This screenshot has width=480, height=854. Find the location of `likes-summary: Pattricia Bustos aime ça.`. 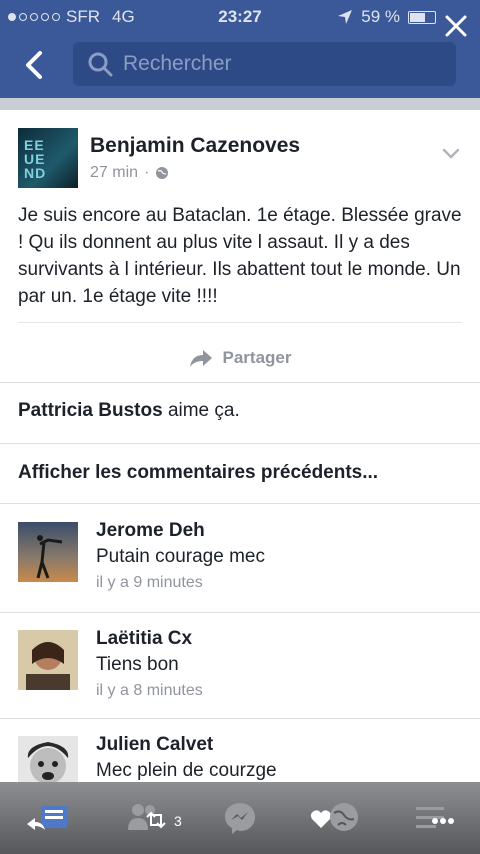

likes-summary: Pattricia Bustos aime ça. is located at coordinates (129, 411).